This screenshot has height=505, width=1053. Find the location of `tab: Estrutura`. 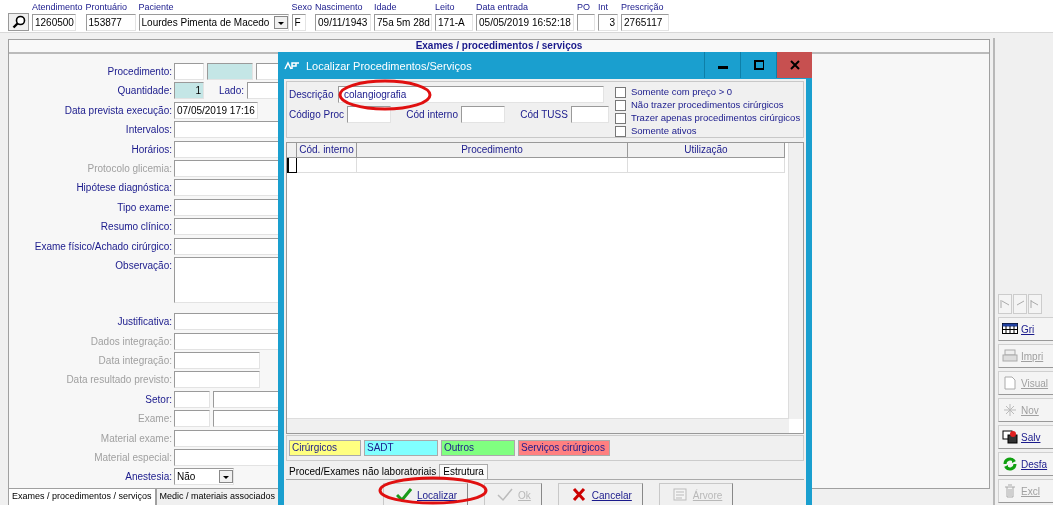

tab: Estrutura is located at coordinates (463, 471).